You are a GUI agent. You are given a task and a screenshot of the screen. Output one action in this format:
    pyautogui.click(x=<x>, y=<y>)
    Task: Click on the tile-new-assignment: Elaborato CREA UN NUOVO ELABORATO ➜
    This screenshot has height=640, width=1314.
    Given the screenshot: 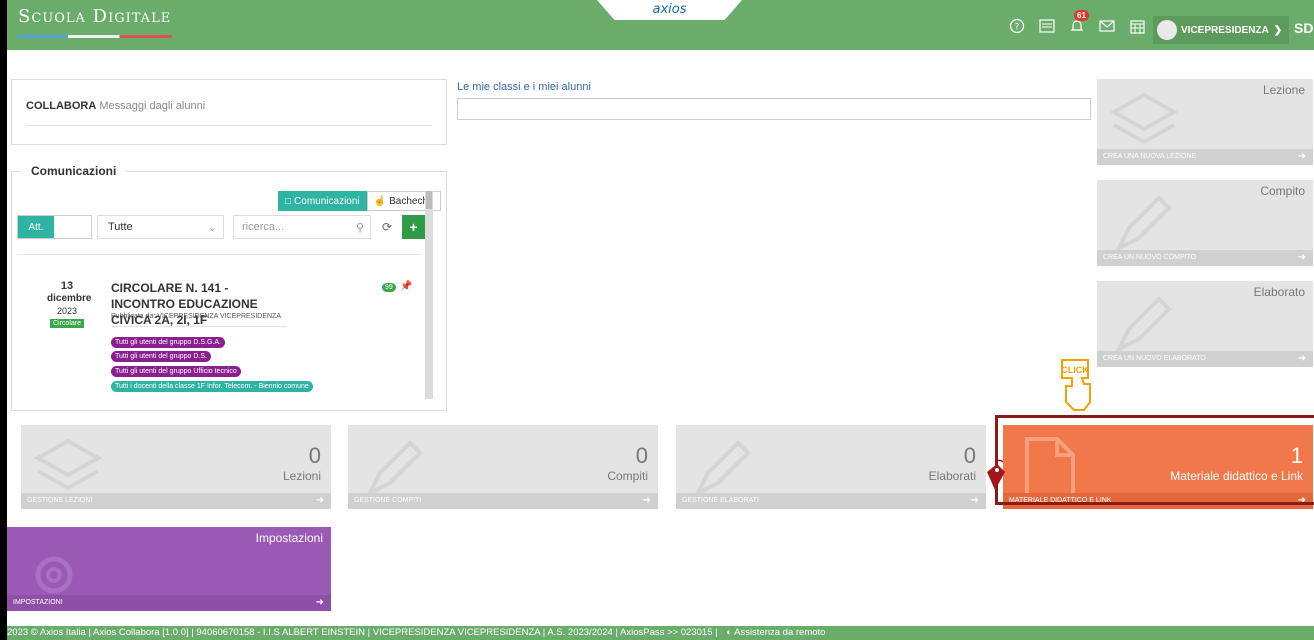 What is the action you would take?
    pyautogui.click(x=1205, y=324)
    